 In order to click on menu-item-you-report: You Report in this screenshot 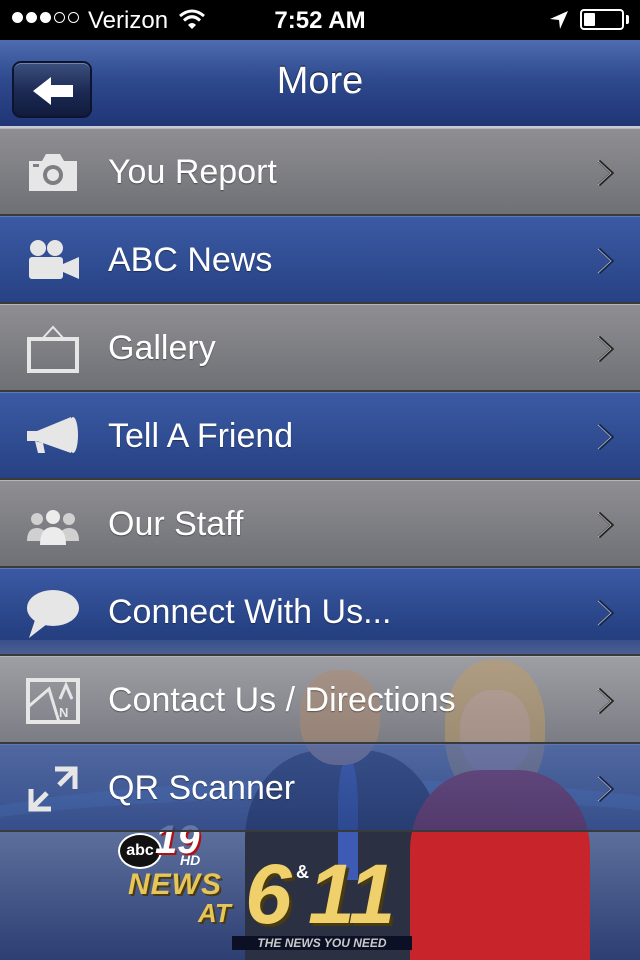, I will do `click(320, 172)`.